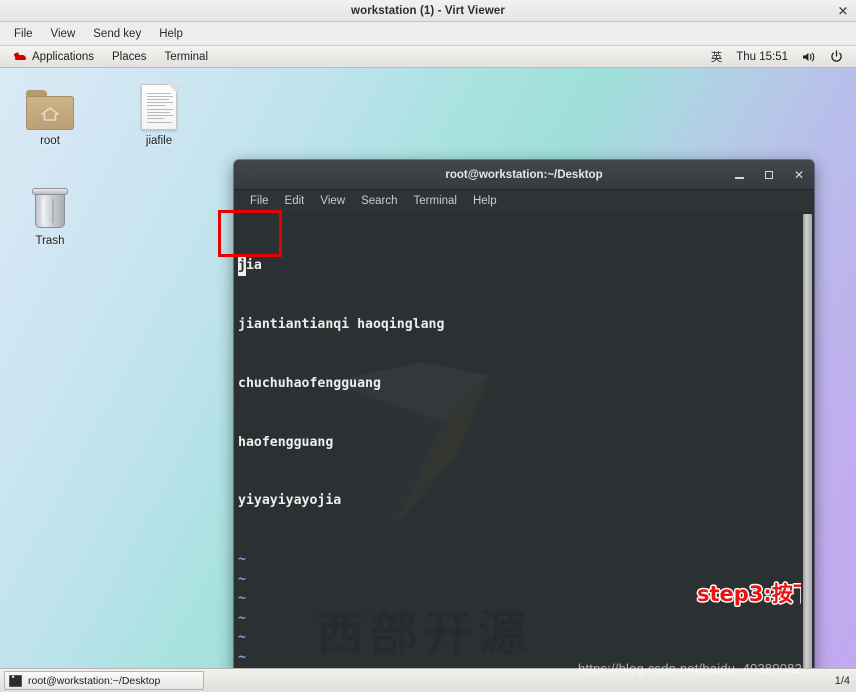 The width and height of the screenshot is (856, 692). I want to click on redhat-logo-icon, so click(20, 57).